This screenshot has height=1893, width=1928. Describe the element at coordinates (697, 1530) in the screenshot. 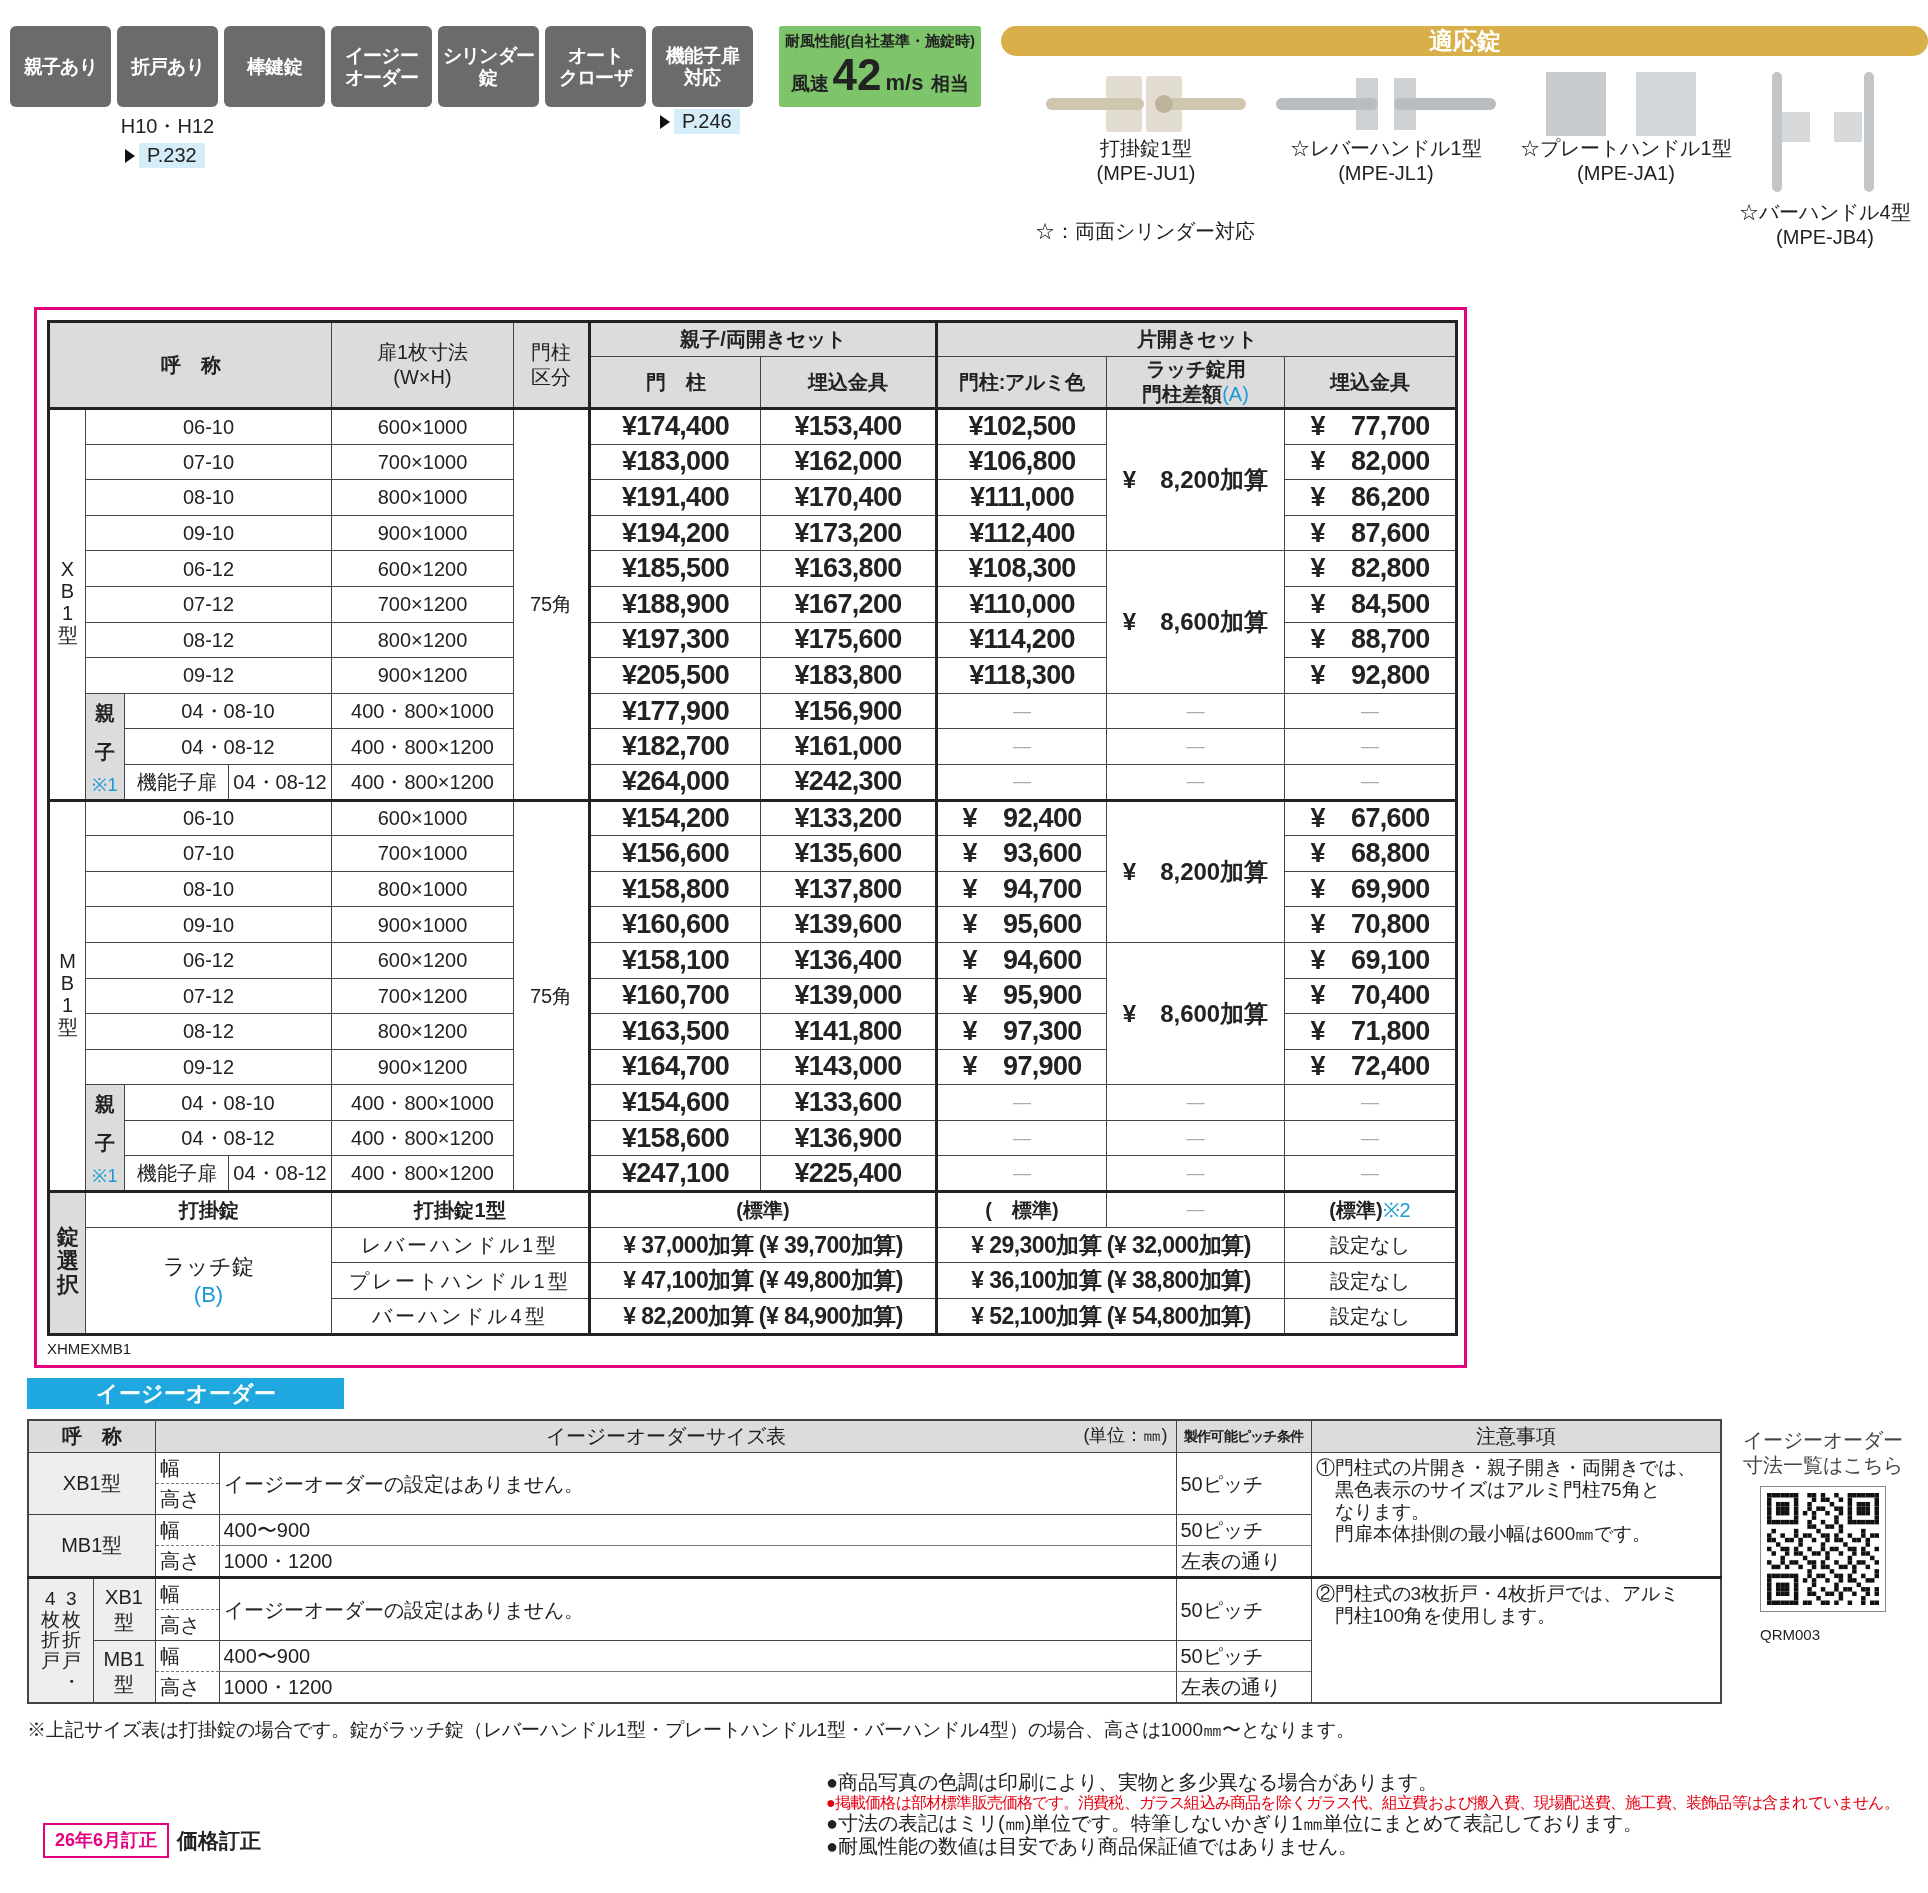

I see `size-value-cell: 400〜900` at that location.